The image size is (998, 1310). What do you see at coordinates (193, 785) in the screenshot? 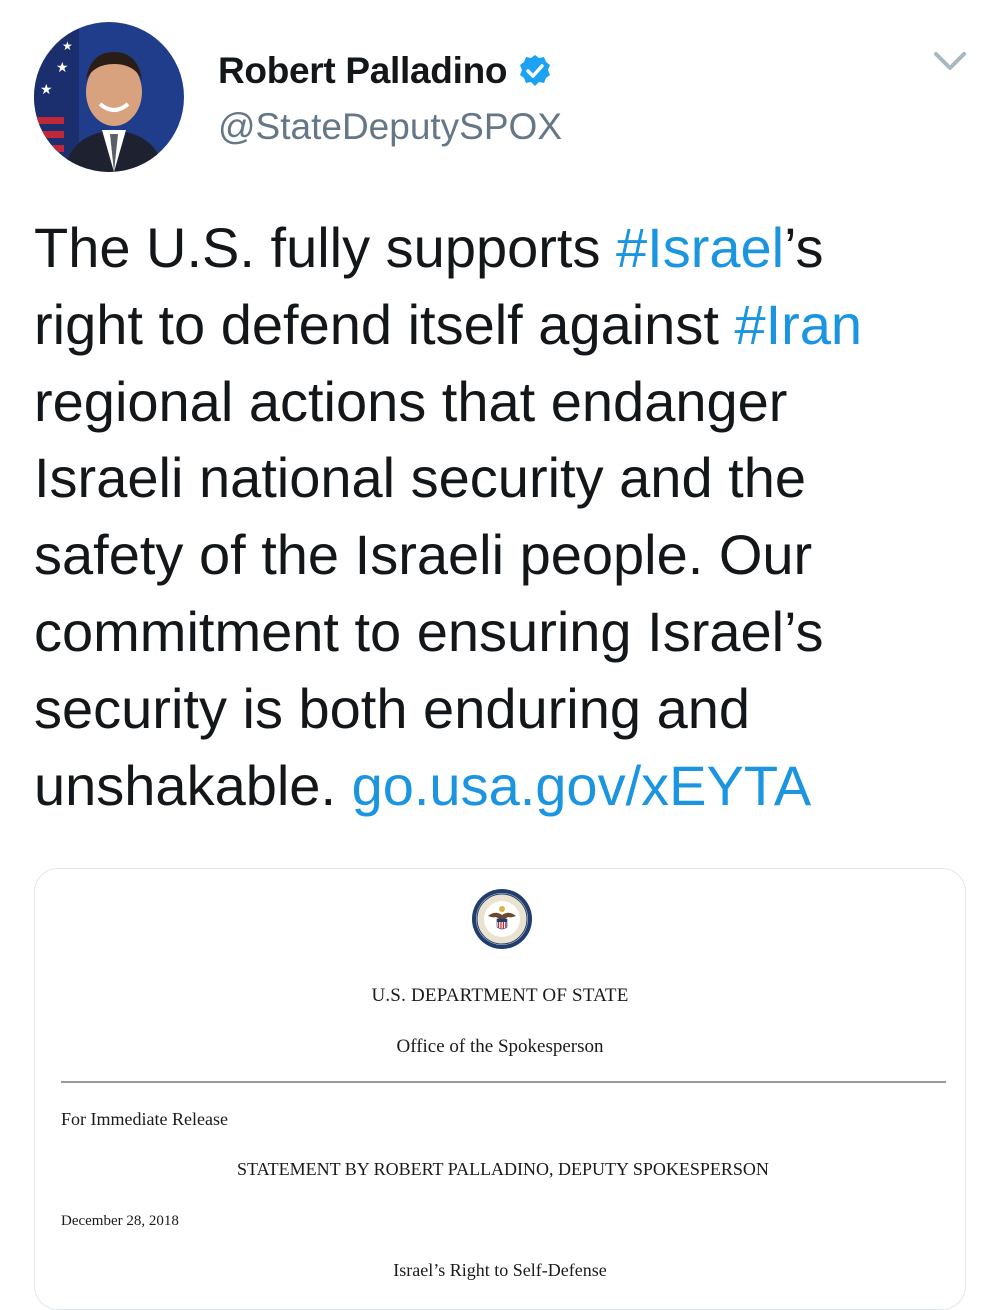
I see `tweet-text-segment: unshakable.` at bounding box center [193, 785].